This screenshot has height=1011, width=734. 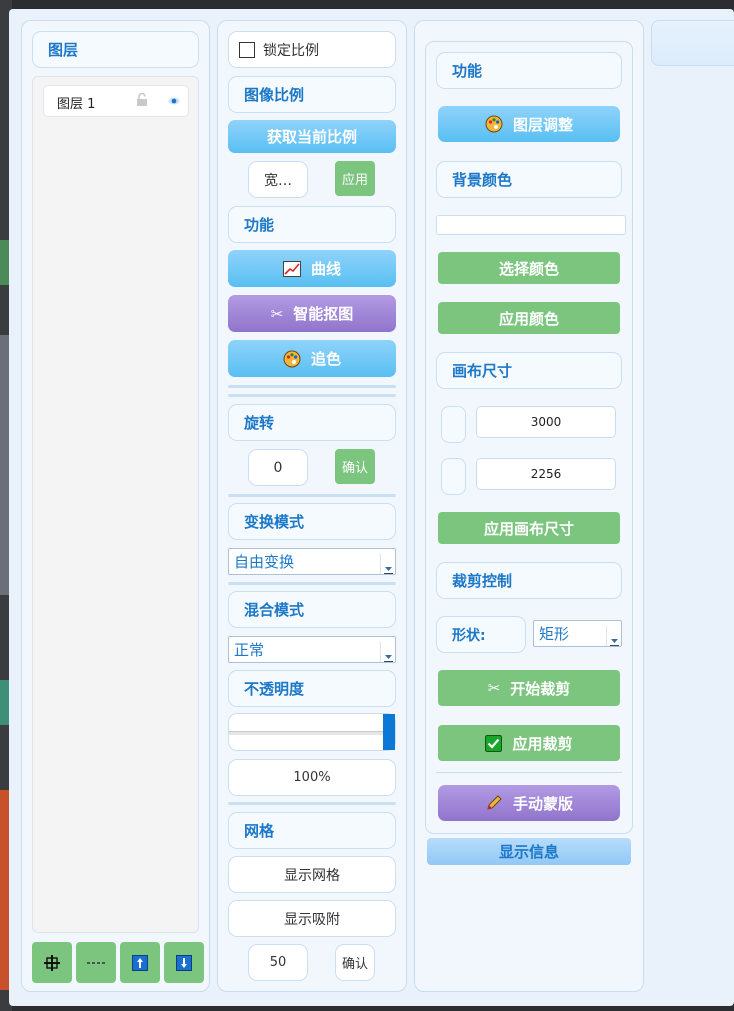 What do you see at coordinates (174, 103) in the screenshot?
I see `visibility-eye-icon` at bounding box center [174, 103].